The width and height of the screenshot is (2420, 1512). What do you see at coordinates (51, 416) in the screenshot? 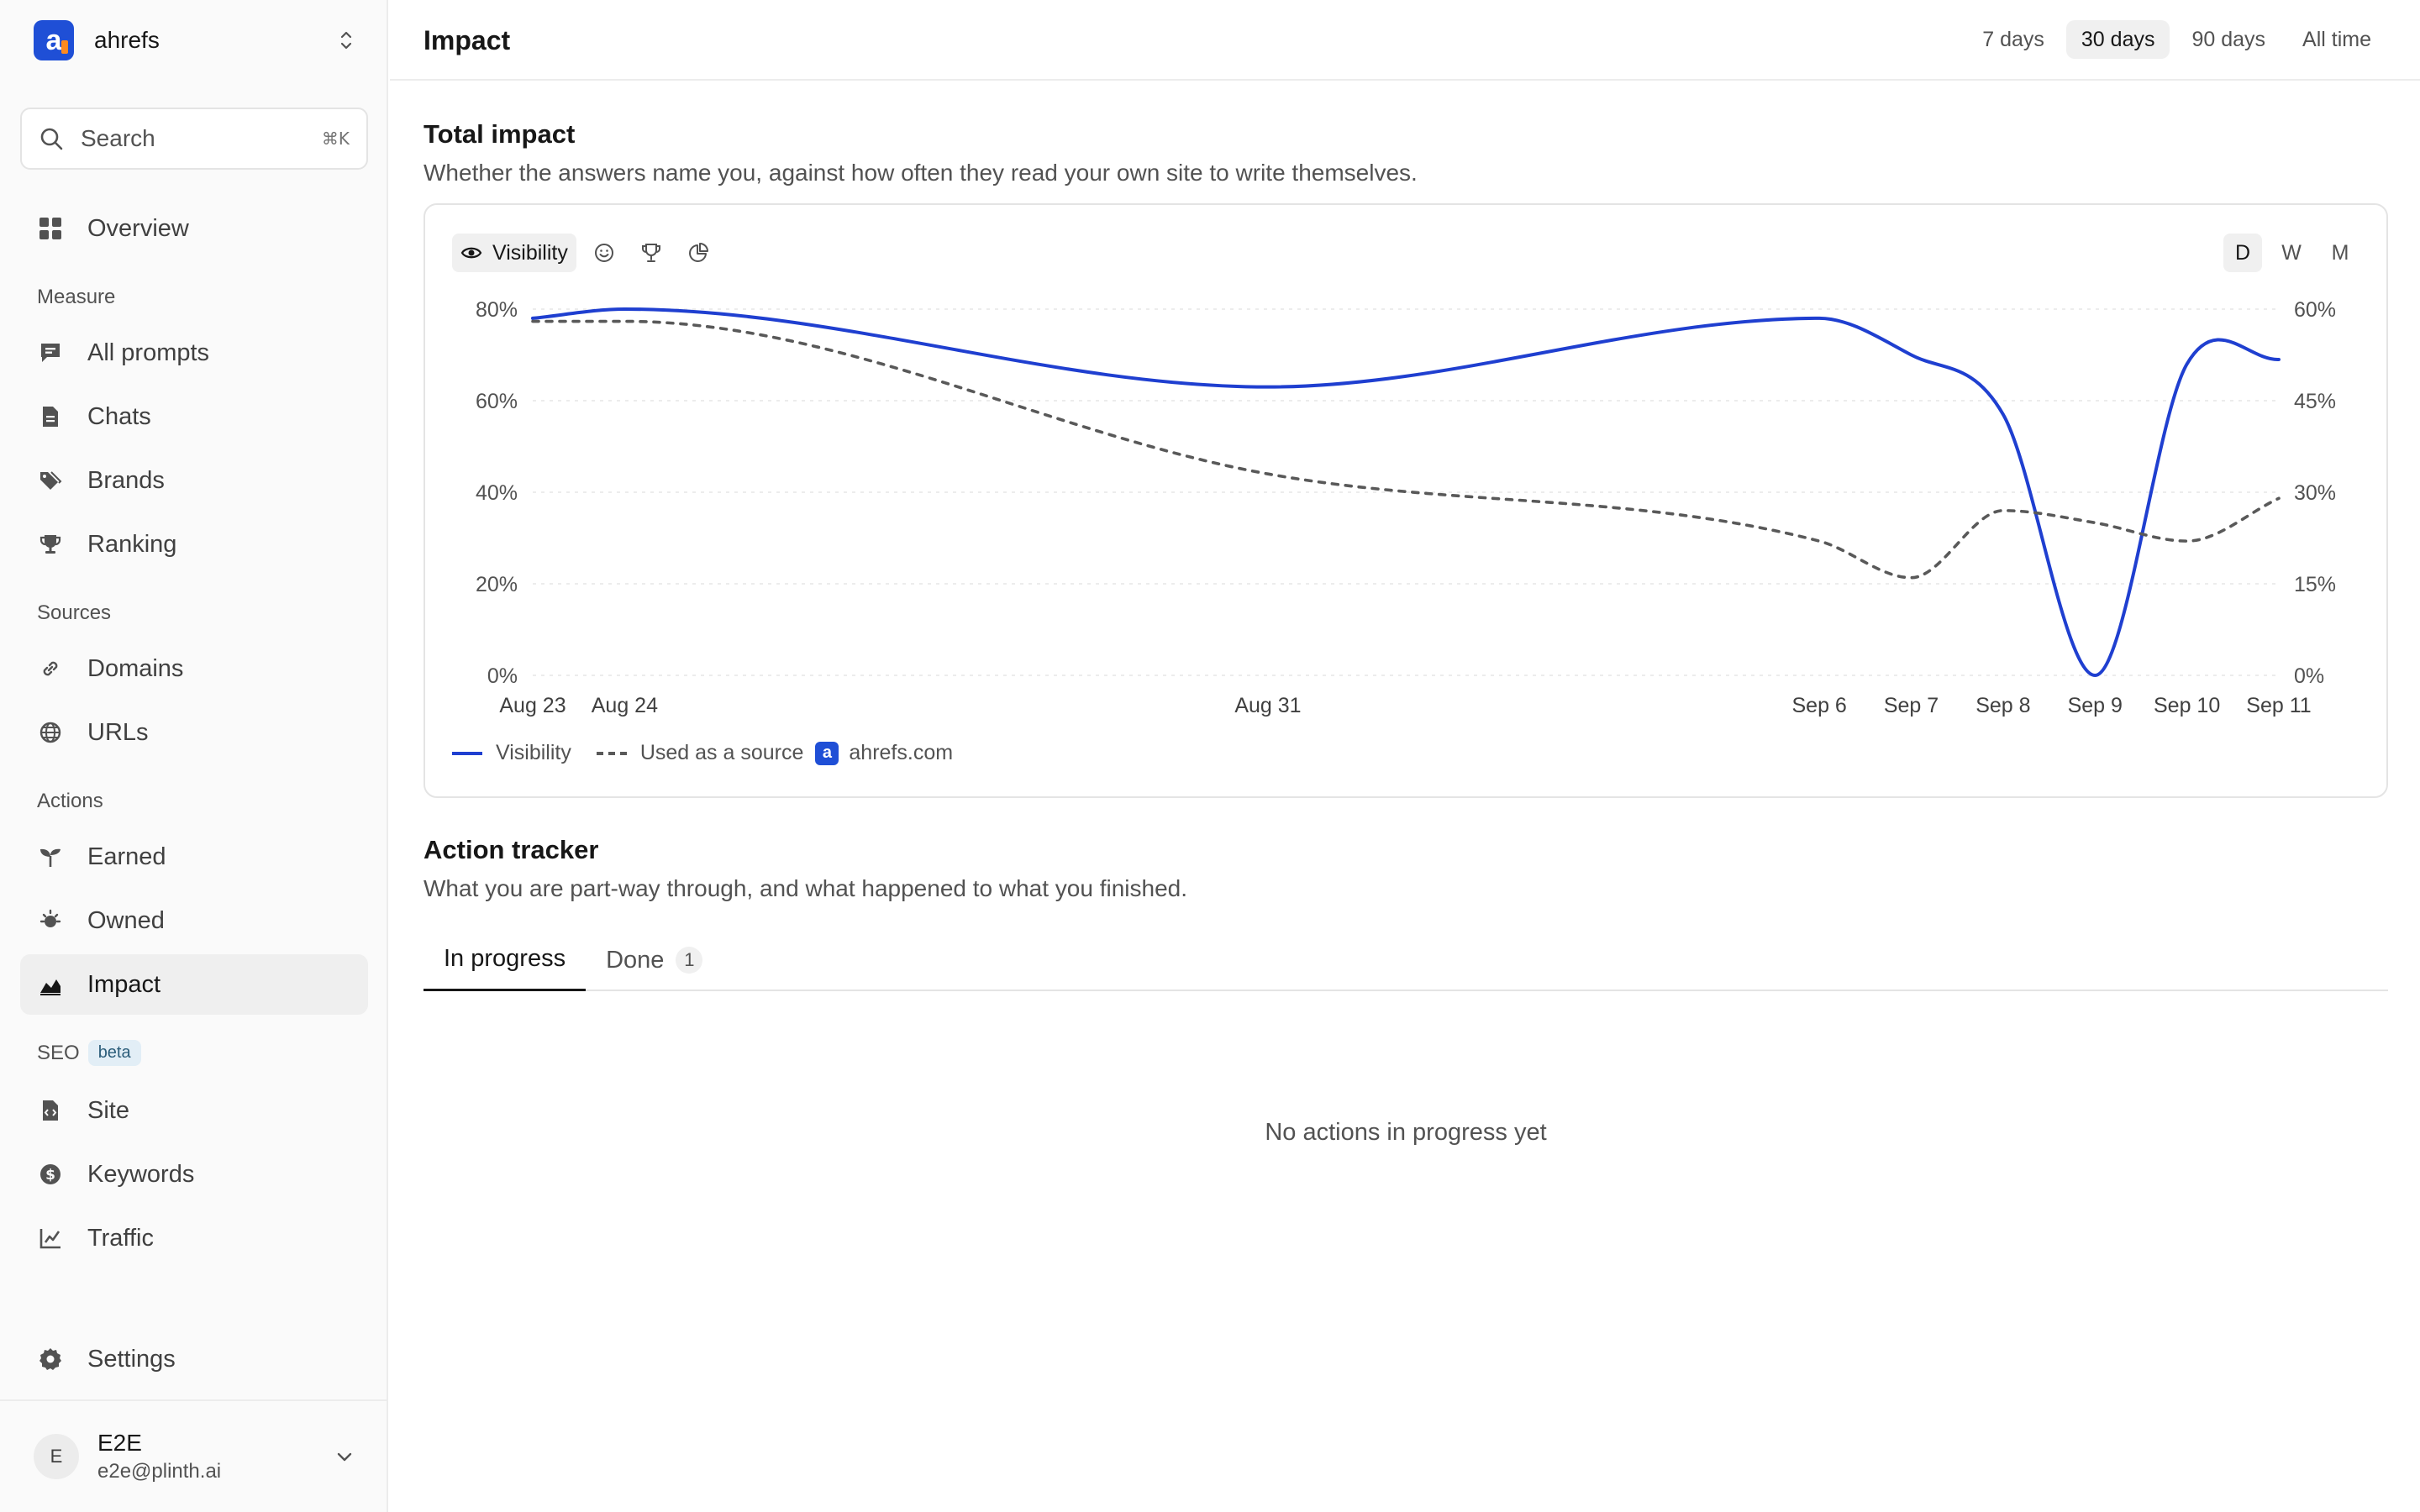
I see `document-icon` at bounding box center [51, 416].